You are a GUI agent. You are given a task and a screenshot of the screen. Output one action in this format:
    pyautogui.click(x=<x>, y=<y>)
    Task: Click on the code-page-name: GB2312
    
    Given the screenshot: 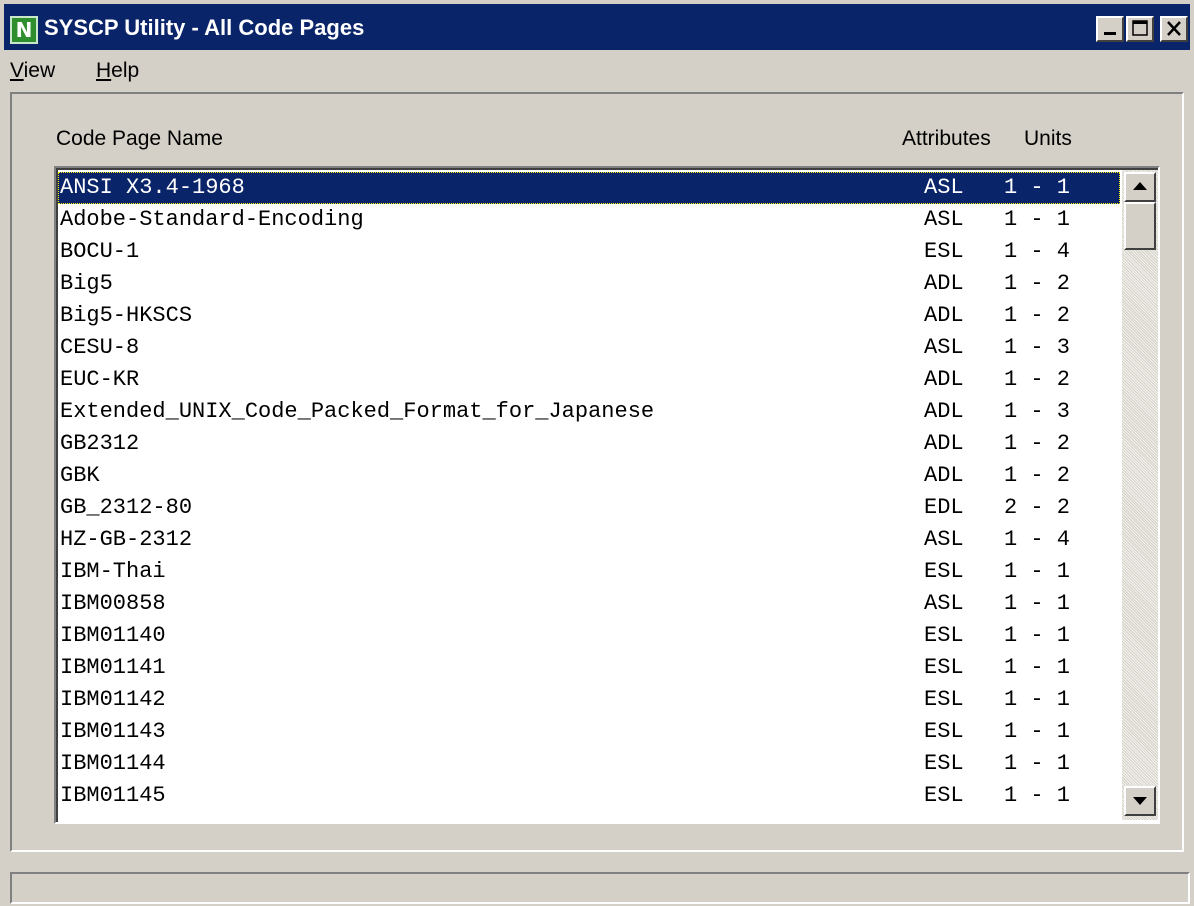 What is the action you would take?
    pyautogui.click(x=100, y=443)
    